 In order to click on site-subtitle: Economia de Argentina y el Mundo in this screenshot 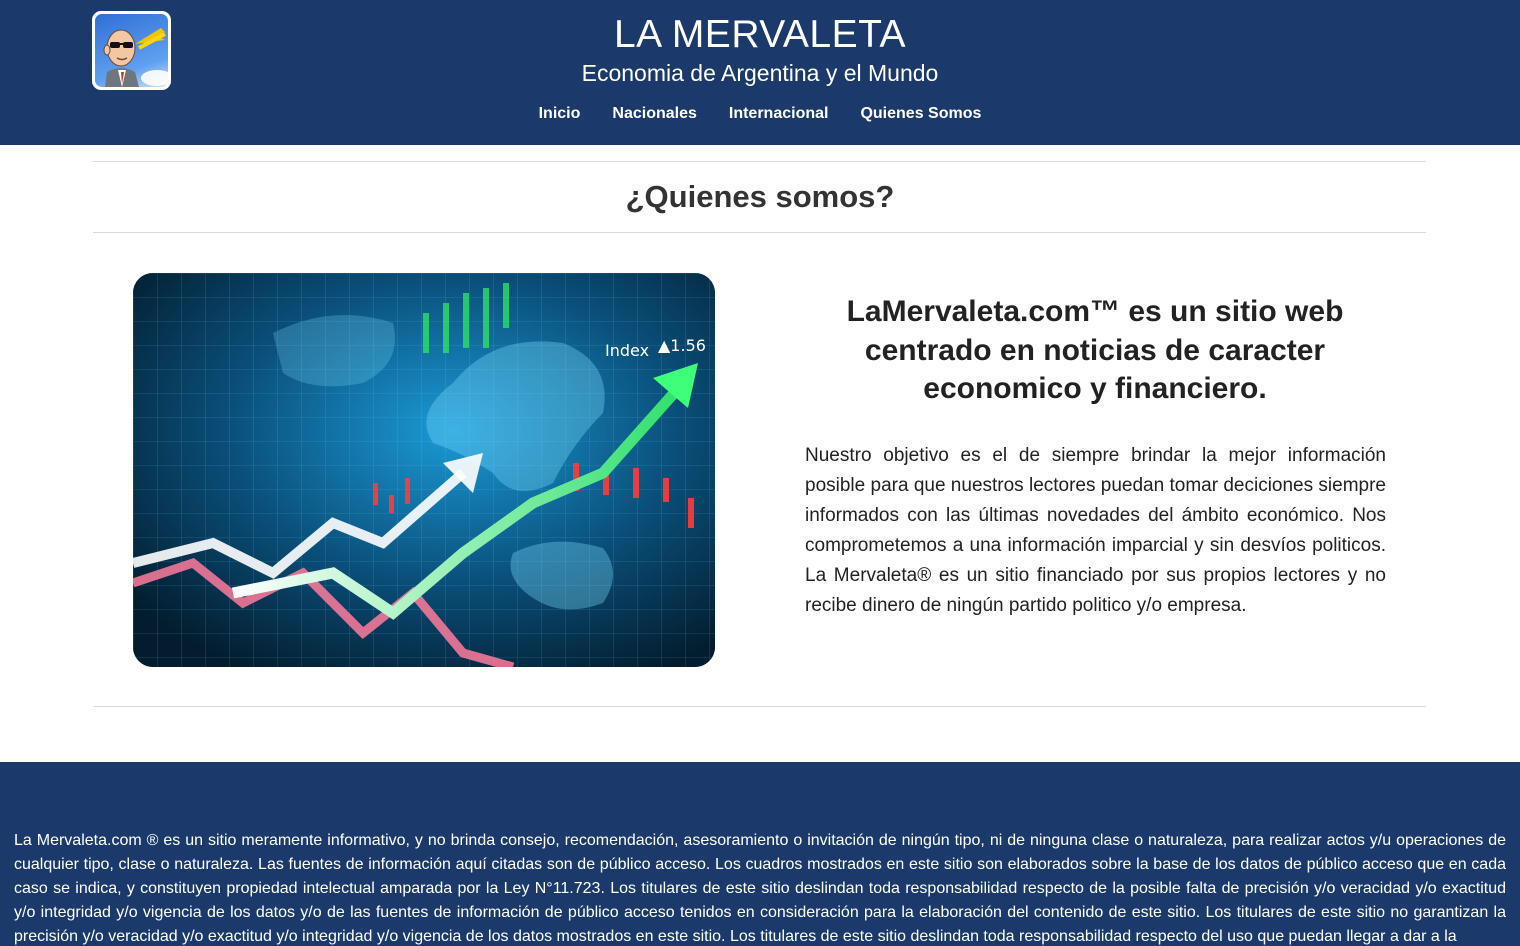, I will do `click(760, 73)`.